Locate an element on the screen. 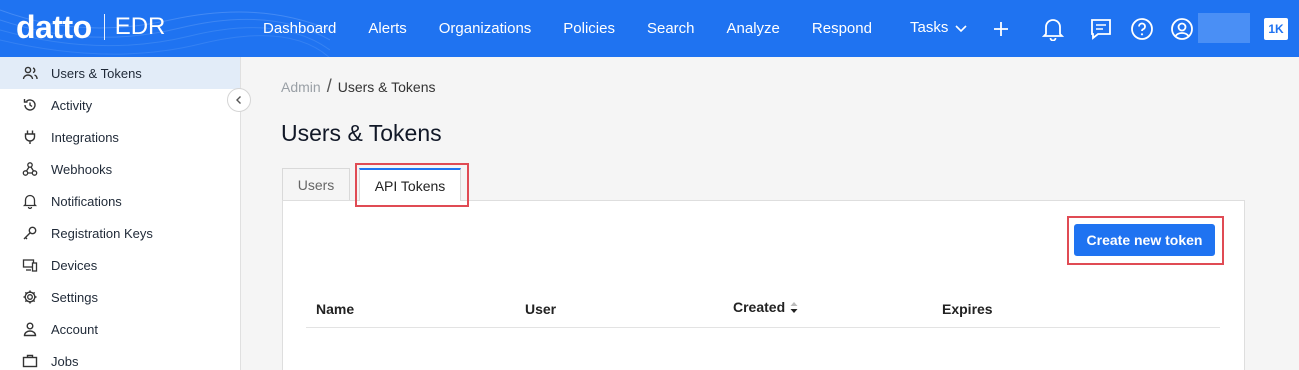 Image resolution: width=1299 pixels, height=370 pixels. nav-organizations: Organizations is located at coordinates (485, 28).